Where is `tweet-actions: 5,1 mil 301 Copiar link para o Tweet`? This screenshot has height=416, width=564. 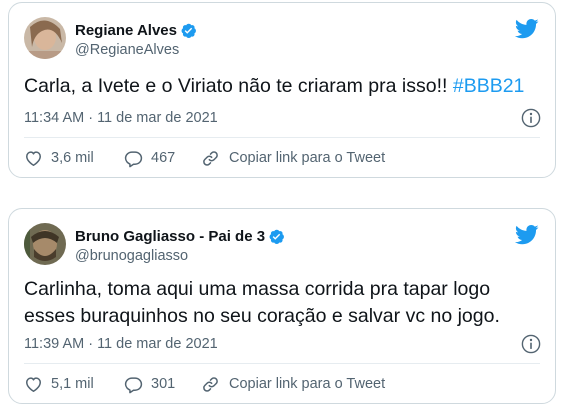
tweet-actions: 5,1 mil 301 Copiar link para o Tweet is located at coordinates (204, 384).